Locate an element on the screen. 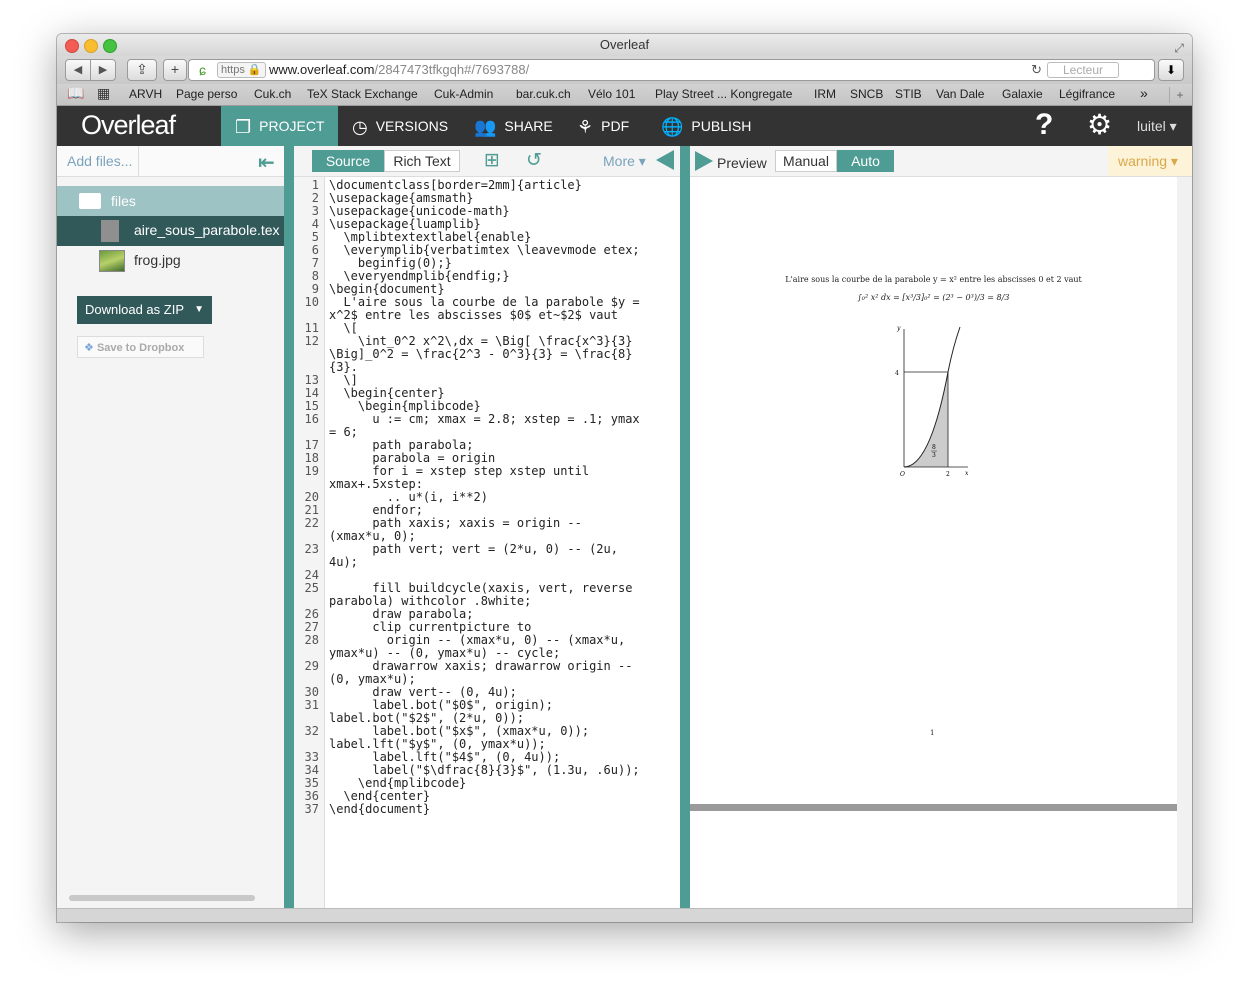  auto-compile-button: Auto is located at coordinates (865, 161).